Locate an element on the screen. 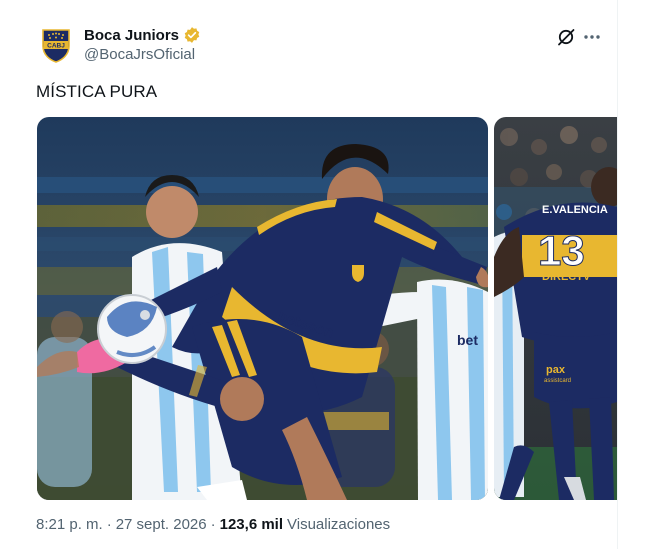 This screenshot has height=549, width=655. author-display-name: Boca Juniors is located at coordinates (131, 35).